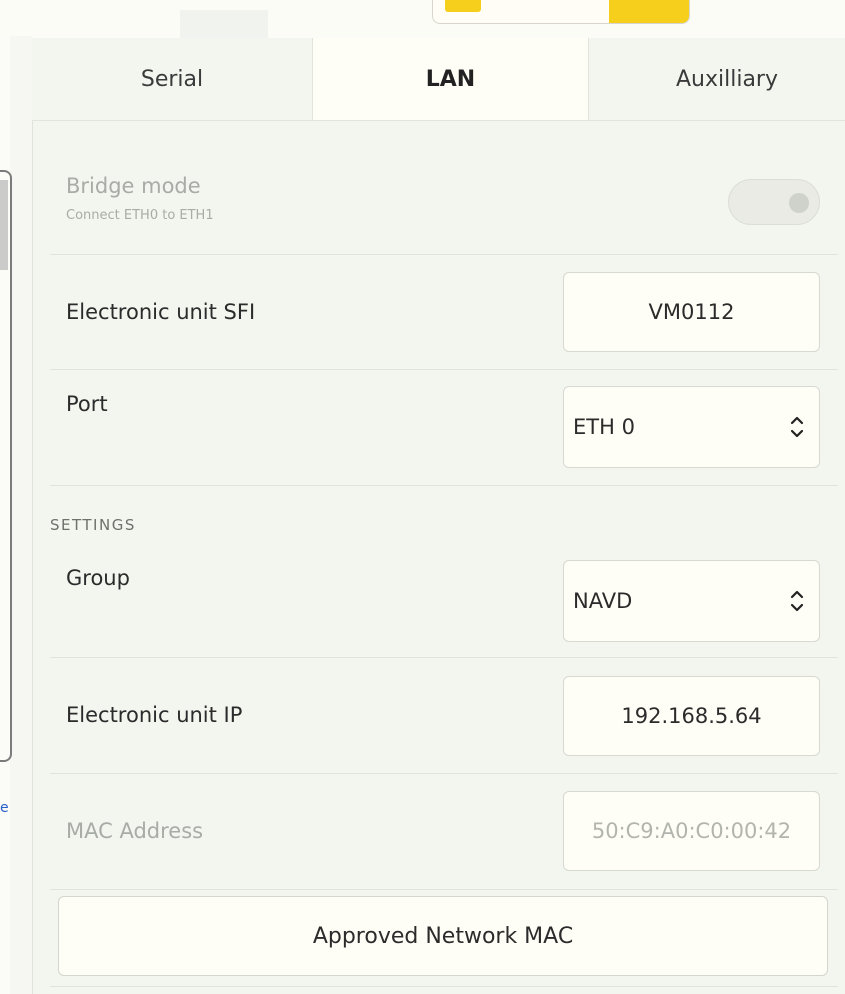 The image size is (845, 994). I want to click on top-toolbar-control, so click(561, 12).